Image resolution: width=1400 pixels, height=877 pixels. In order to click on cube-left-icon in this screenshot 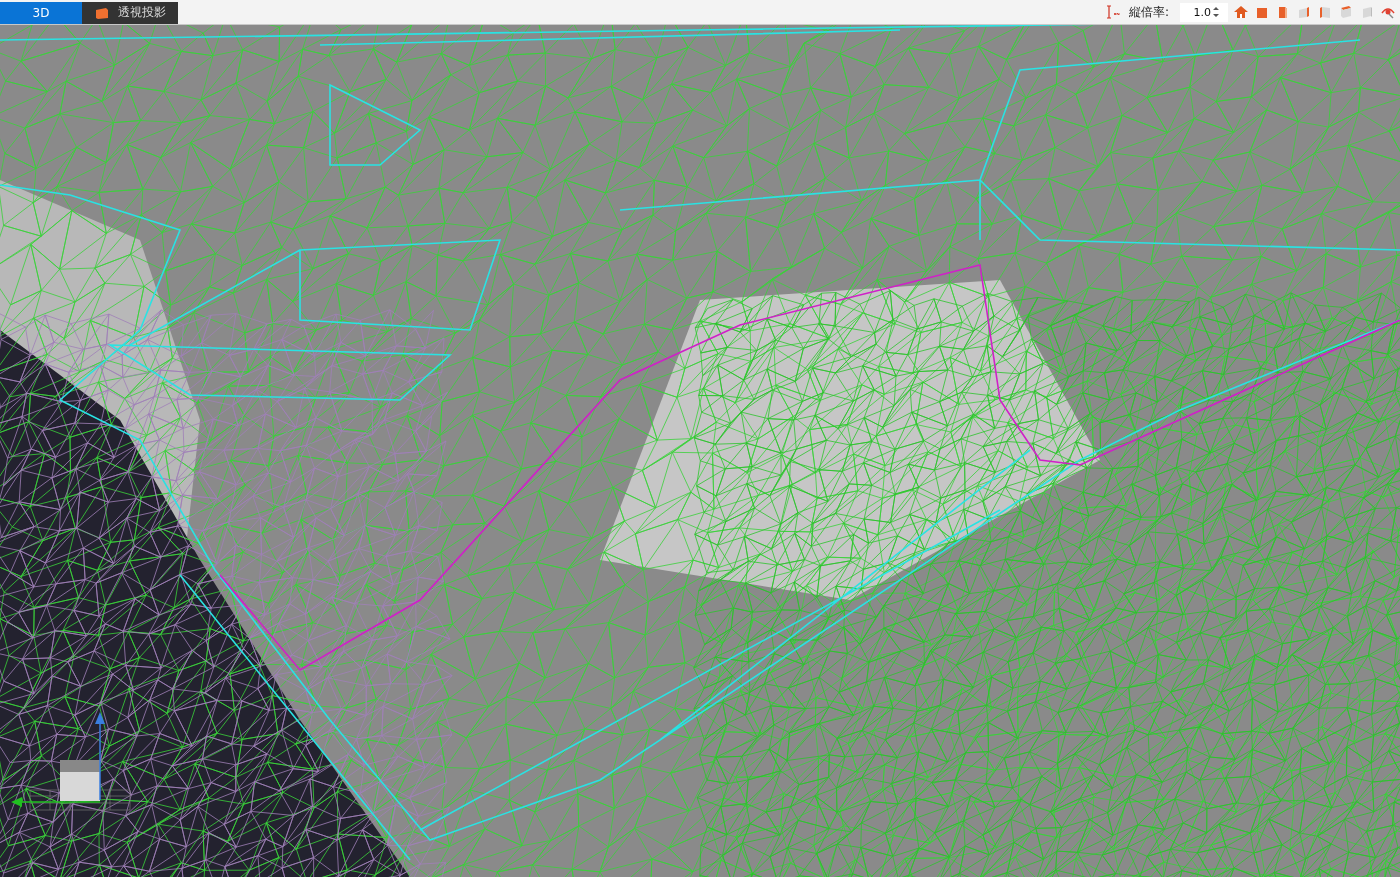, I will do `click(1325, 12)`.